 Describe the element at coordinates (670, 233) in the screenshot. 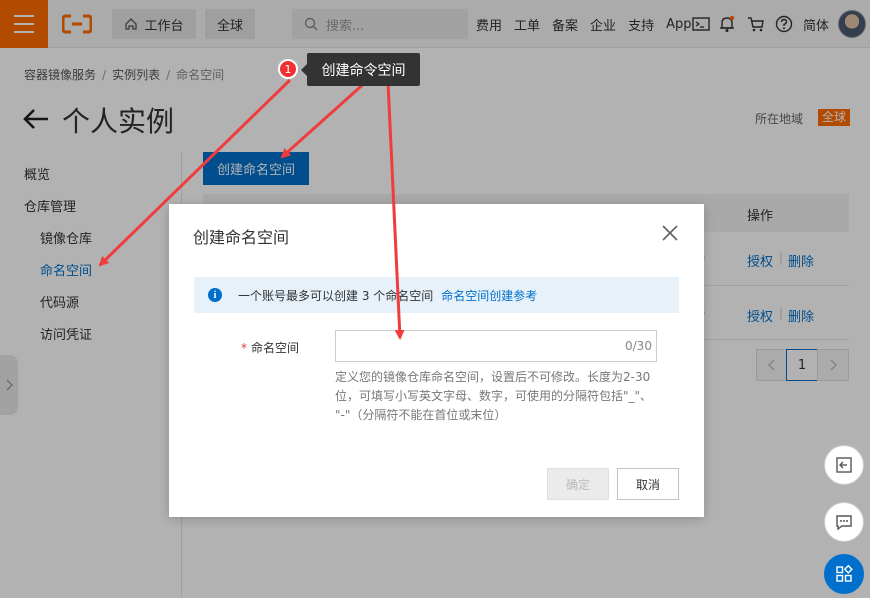

I see `close-icon` at that location.